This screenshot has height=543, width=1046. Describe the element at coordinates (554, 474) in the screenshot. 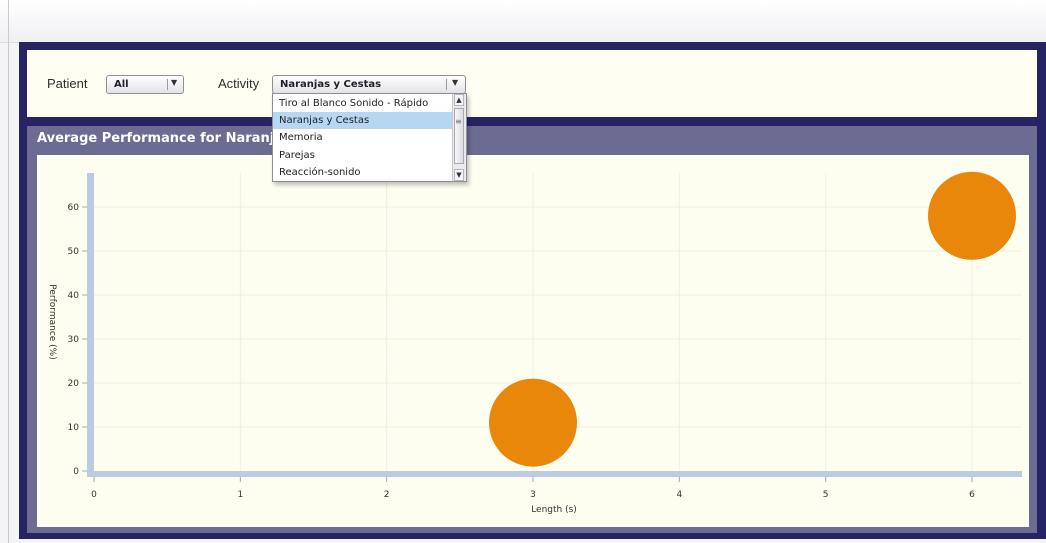

I see `x-axis` at that location.